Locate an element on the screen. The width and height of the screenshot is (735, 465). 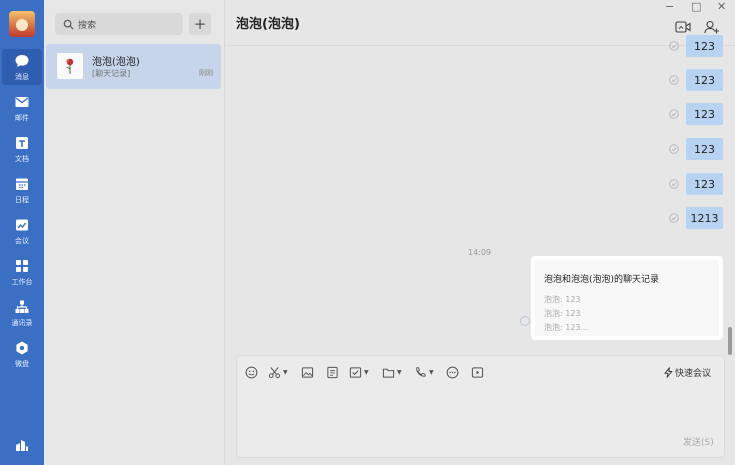
header-divider is located at coordinates (480, 45).